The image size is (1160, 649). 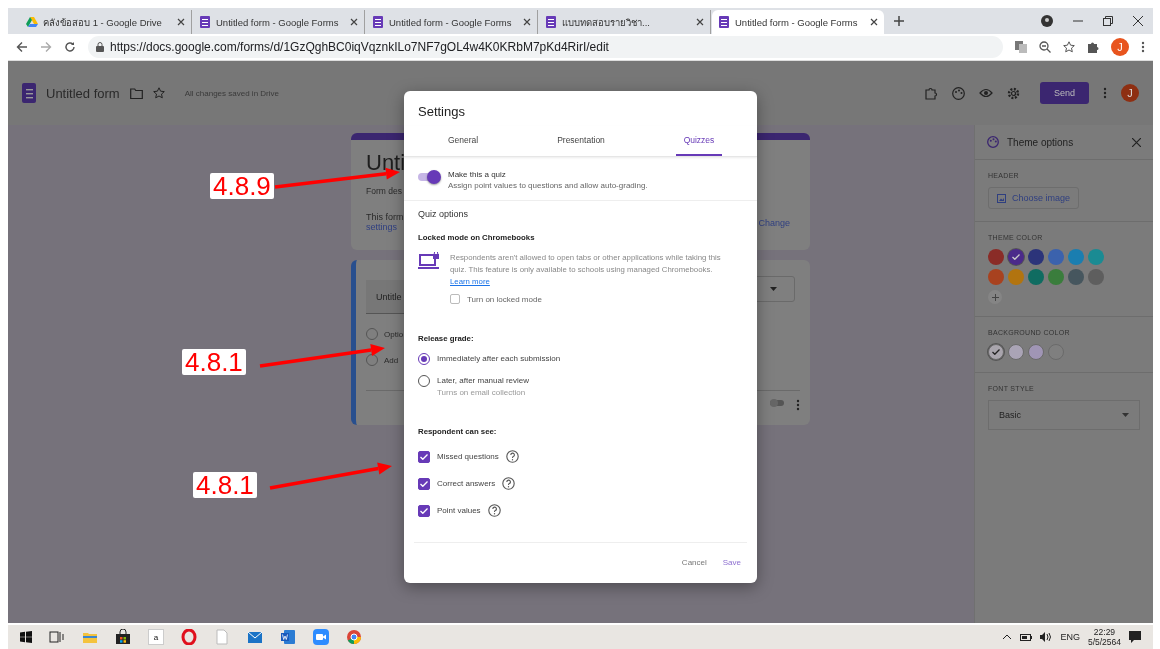 What do you see at coordinates (777, 403) in the screenshot?
I see `switch-icon` at bounding box center [777, 403].